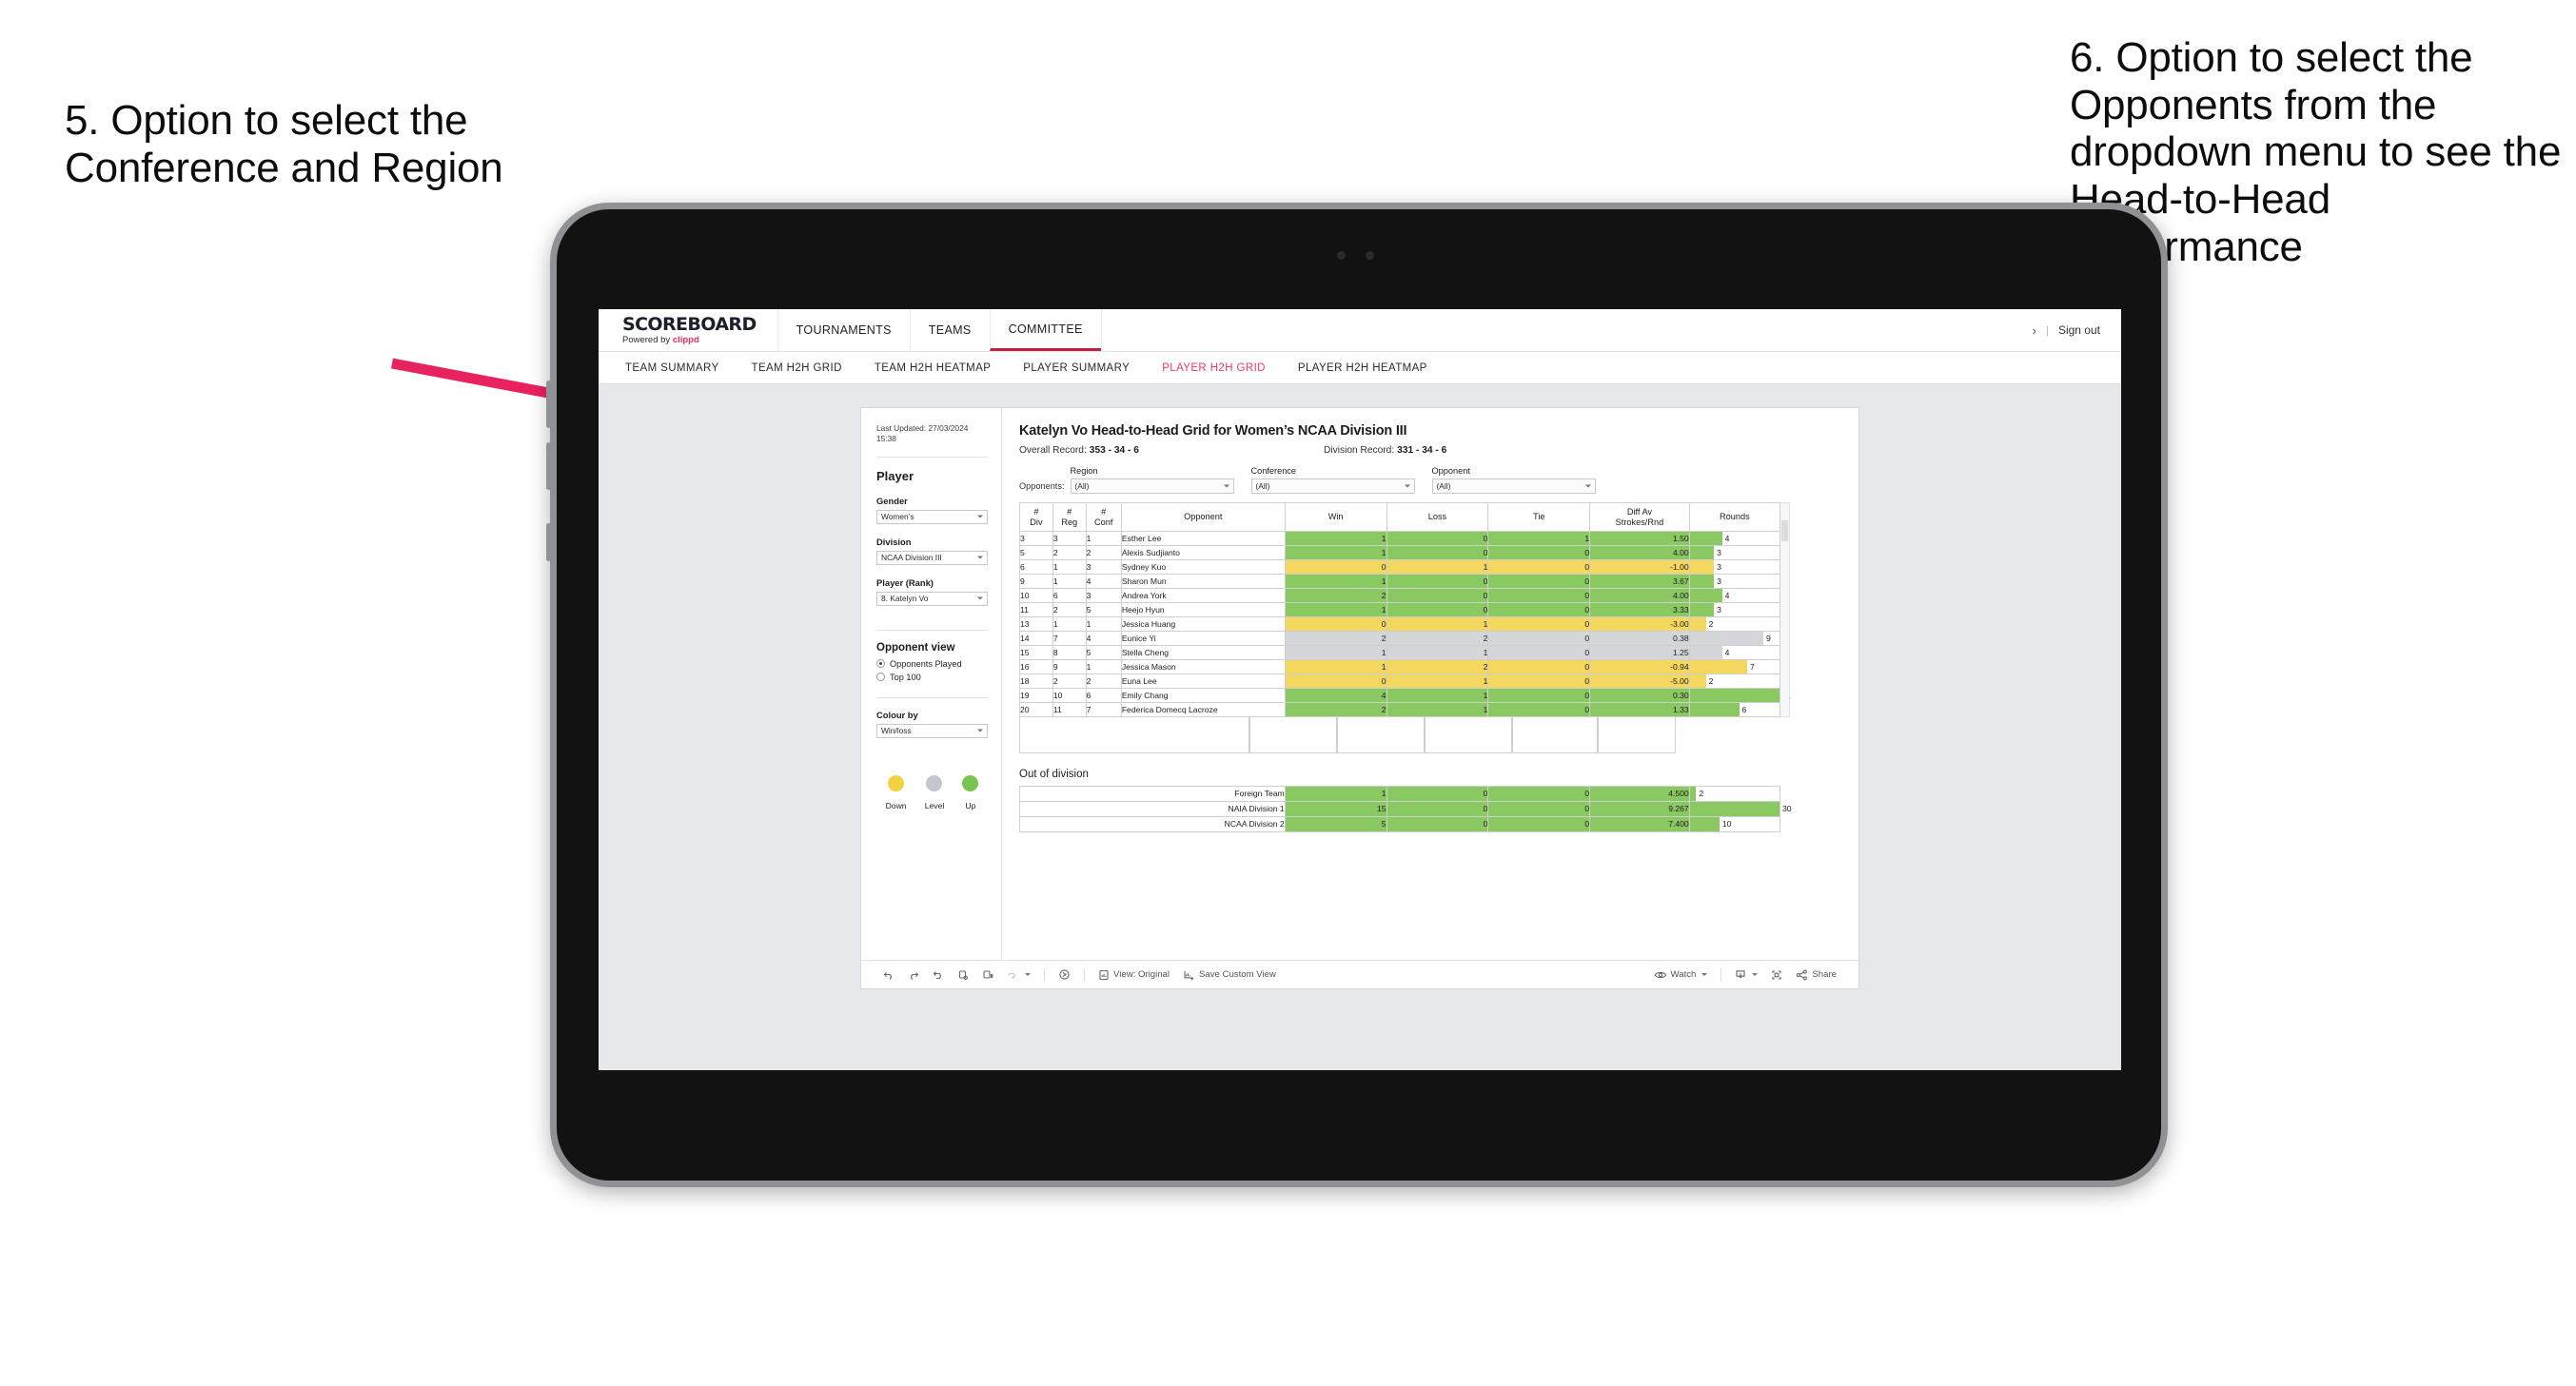 This screenshot has height=1386, width=2576. I want to click on cell-win: 0, so click(1335, 624).